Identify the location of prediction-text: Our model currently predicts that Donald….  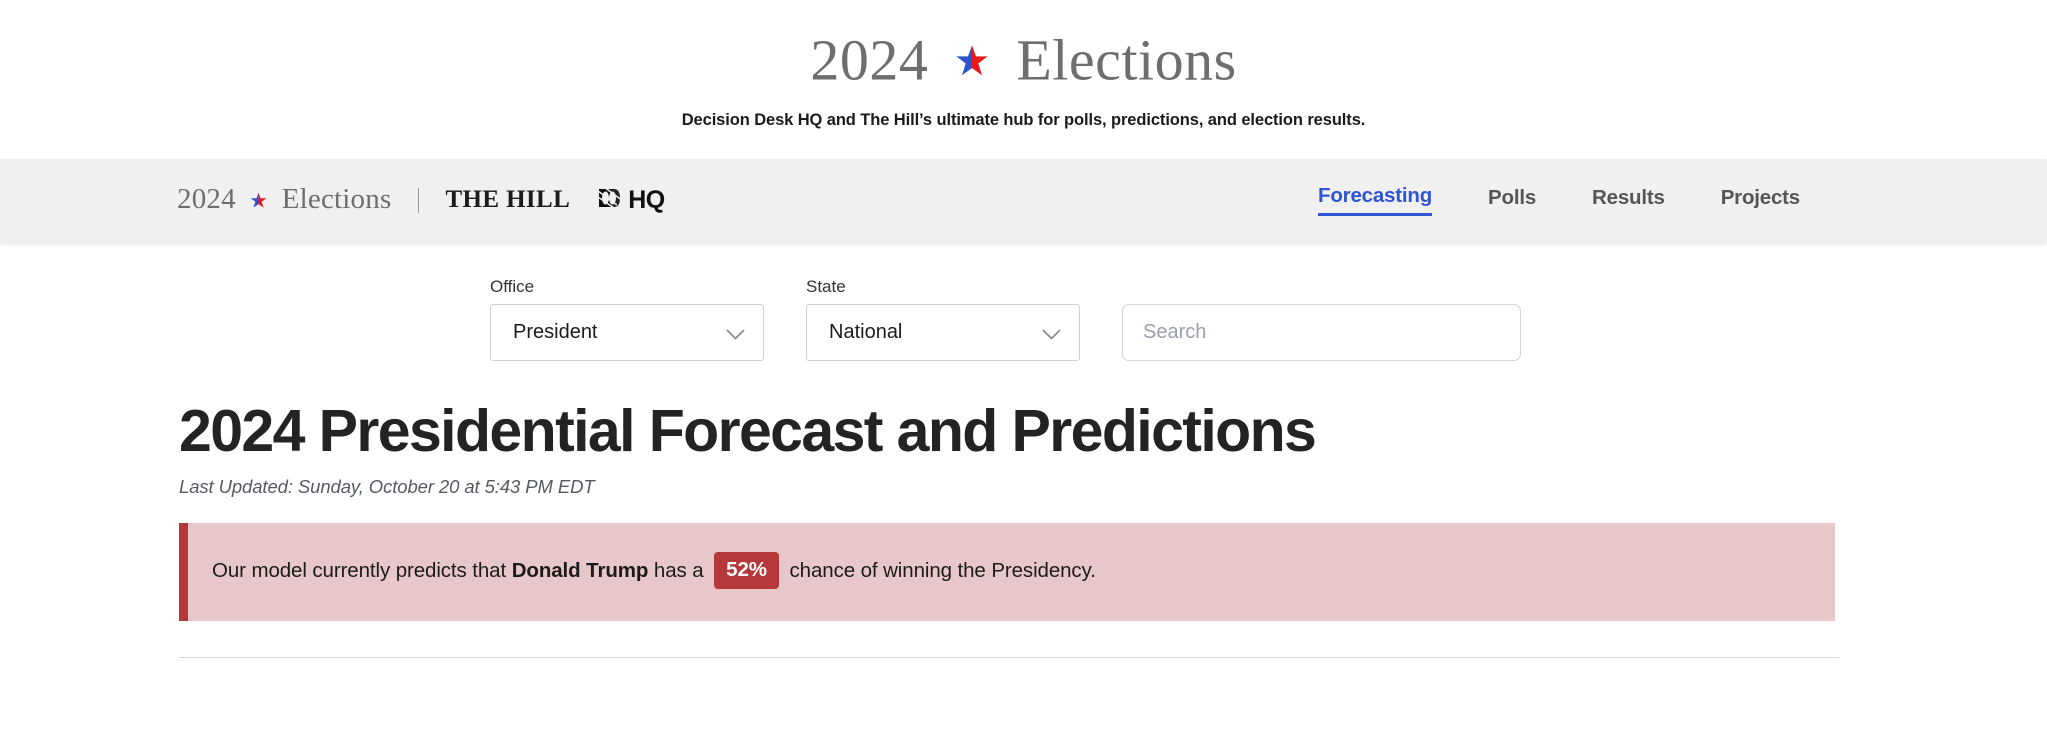
(642, 571).